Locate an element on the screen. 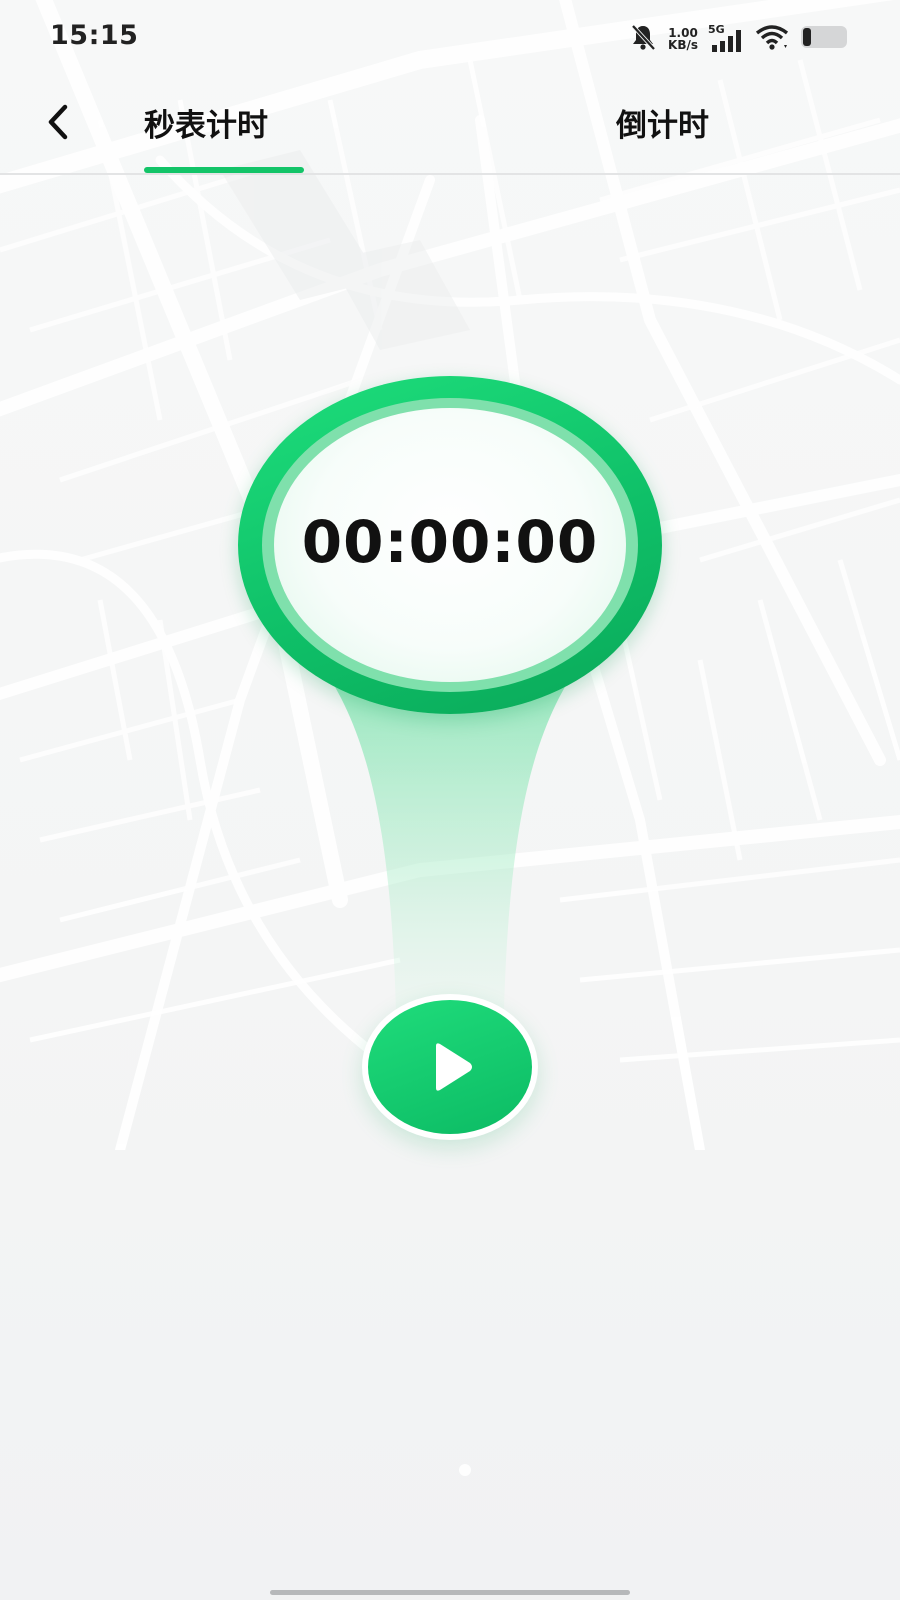  chevron-left-icon is located at coordinates (58, 122).